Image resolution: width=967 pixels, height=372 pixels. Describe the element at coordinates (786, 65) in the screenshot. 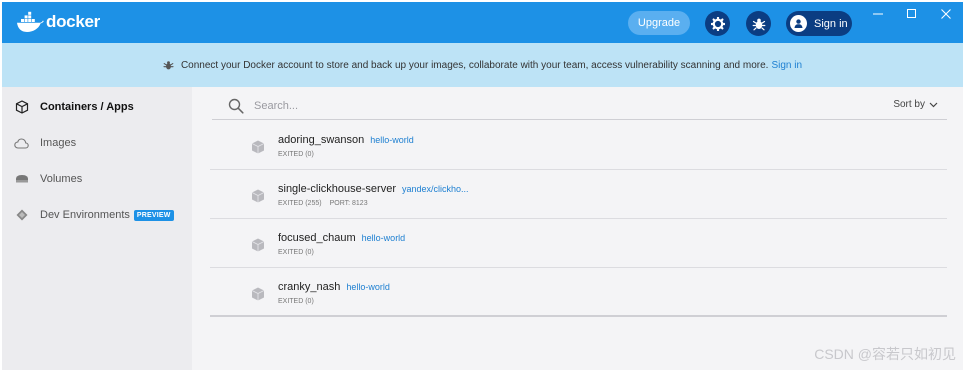

I see `banner-sign-in-link: Sign in` at that location.